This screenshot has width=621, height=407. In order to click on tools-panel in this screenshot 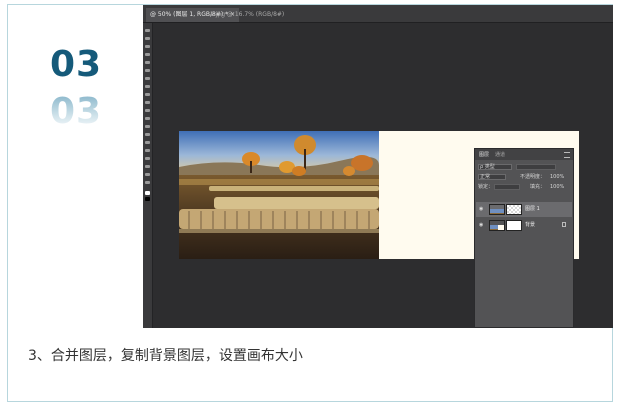, I will do `click(148, 175)`.